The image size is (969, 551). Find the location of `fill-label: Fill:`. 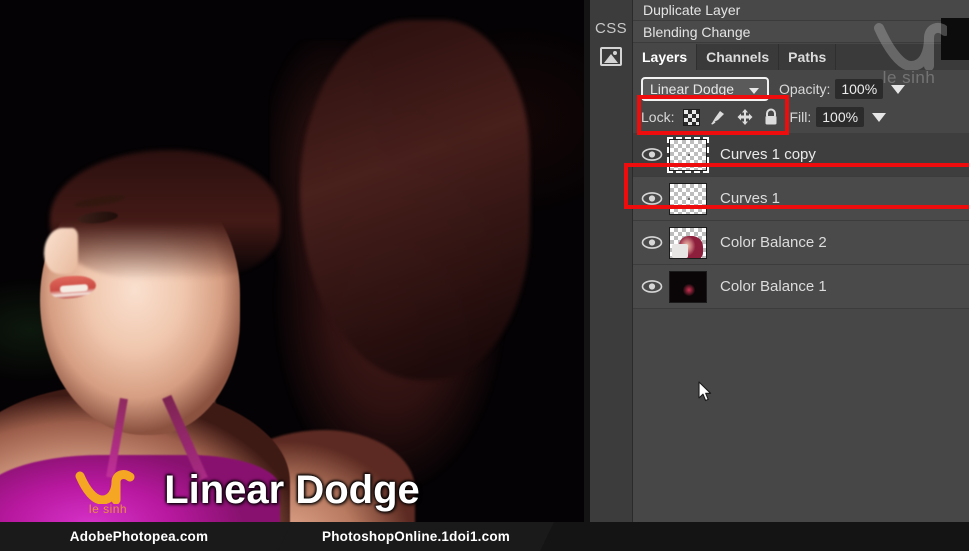

fill-label: Fill: is located at coordinates (800, 117).